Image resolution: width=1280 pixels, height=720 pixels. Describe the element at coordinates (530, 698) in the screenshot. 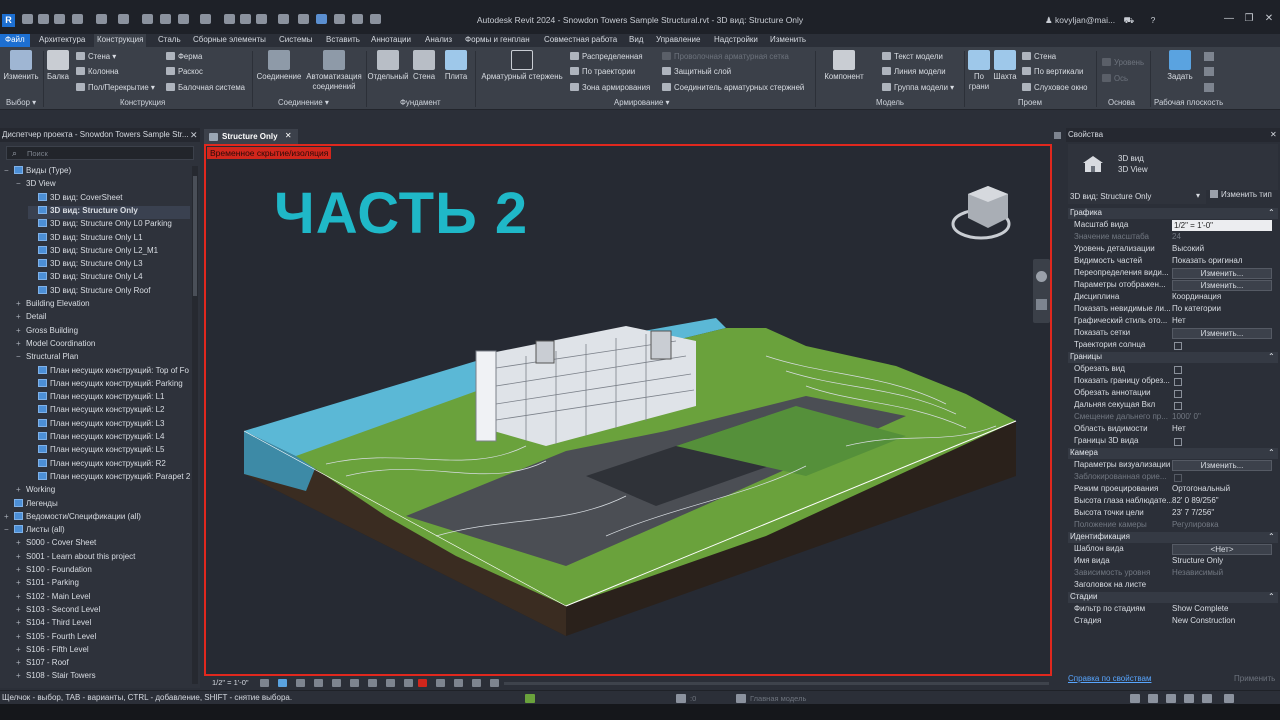

I see `worksets-icon` at that location.